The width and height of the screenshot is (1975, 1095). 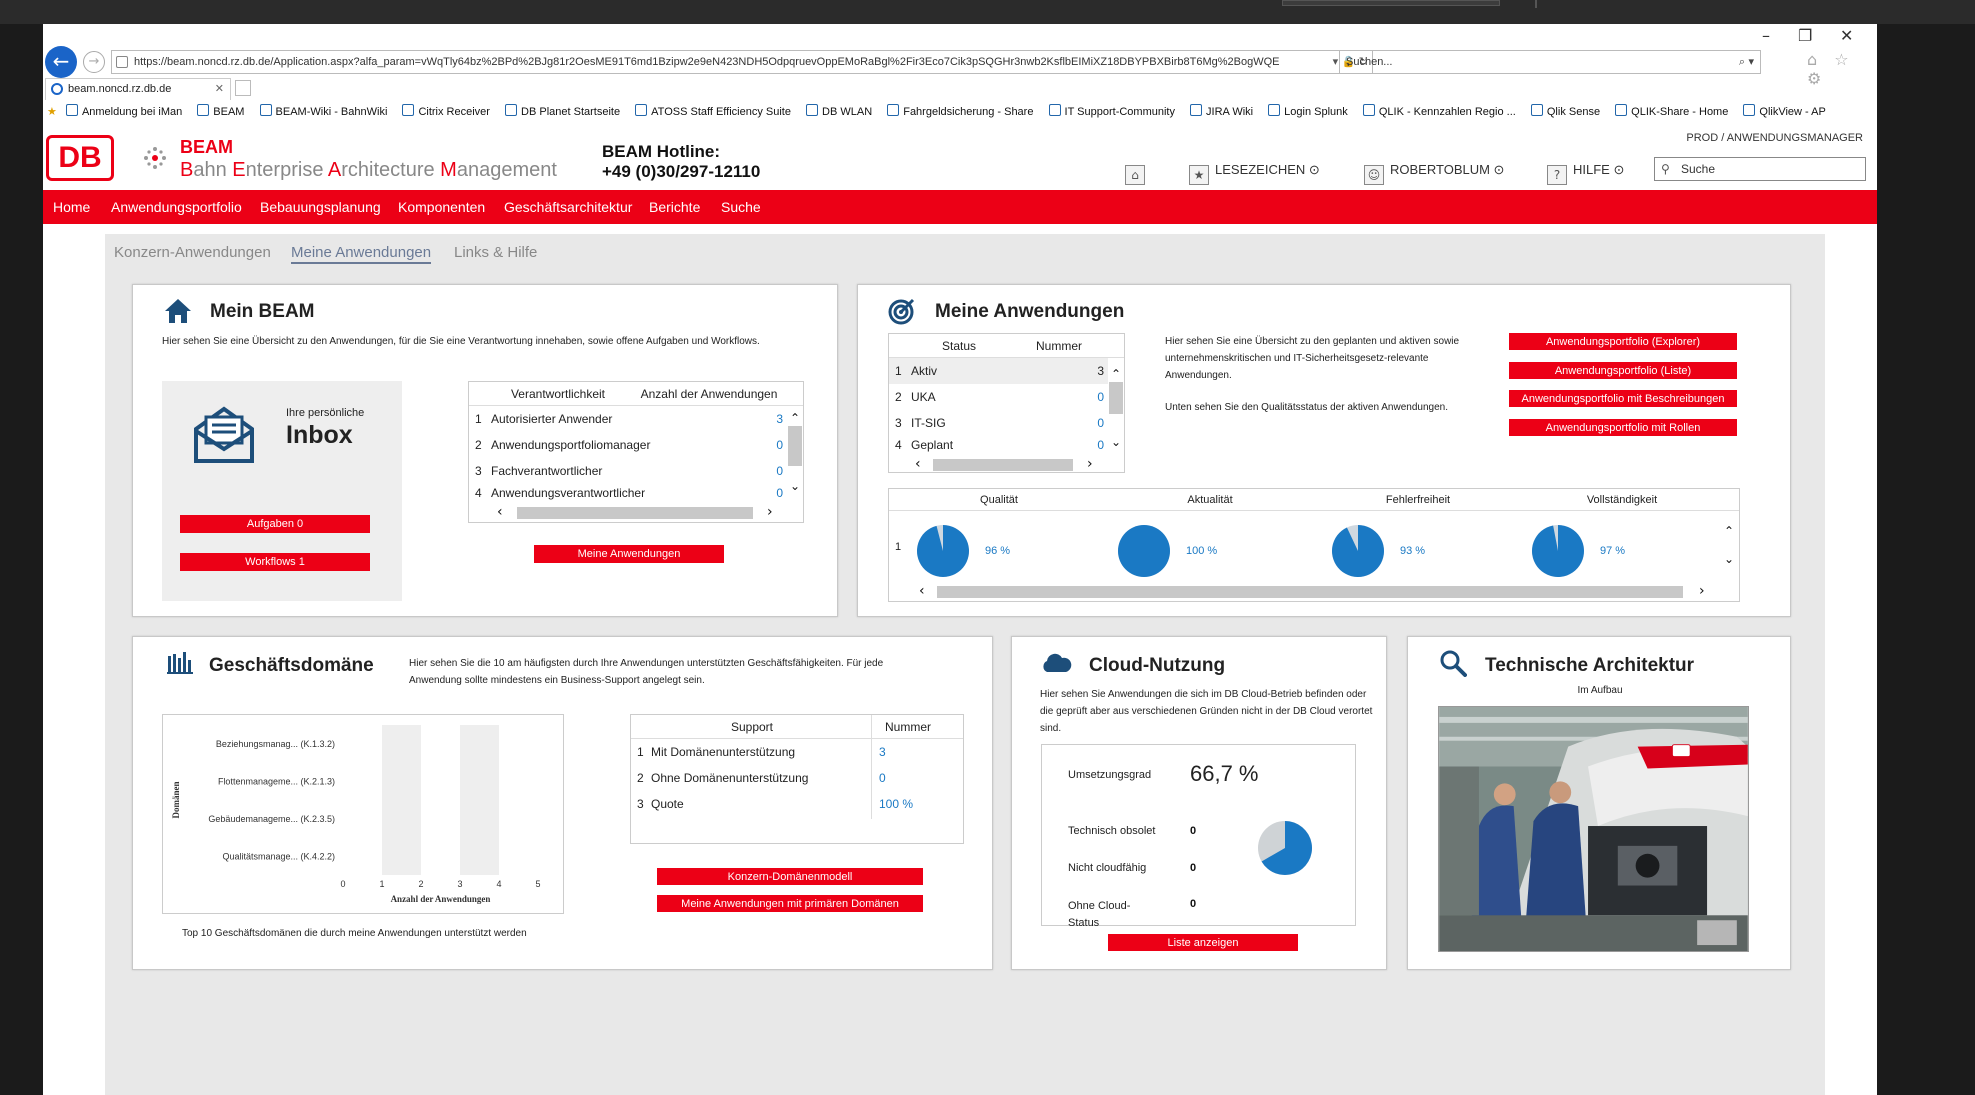 I want to click on favorite-link: JIRA Wiki, so click(x=1221, y=112).